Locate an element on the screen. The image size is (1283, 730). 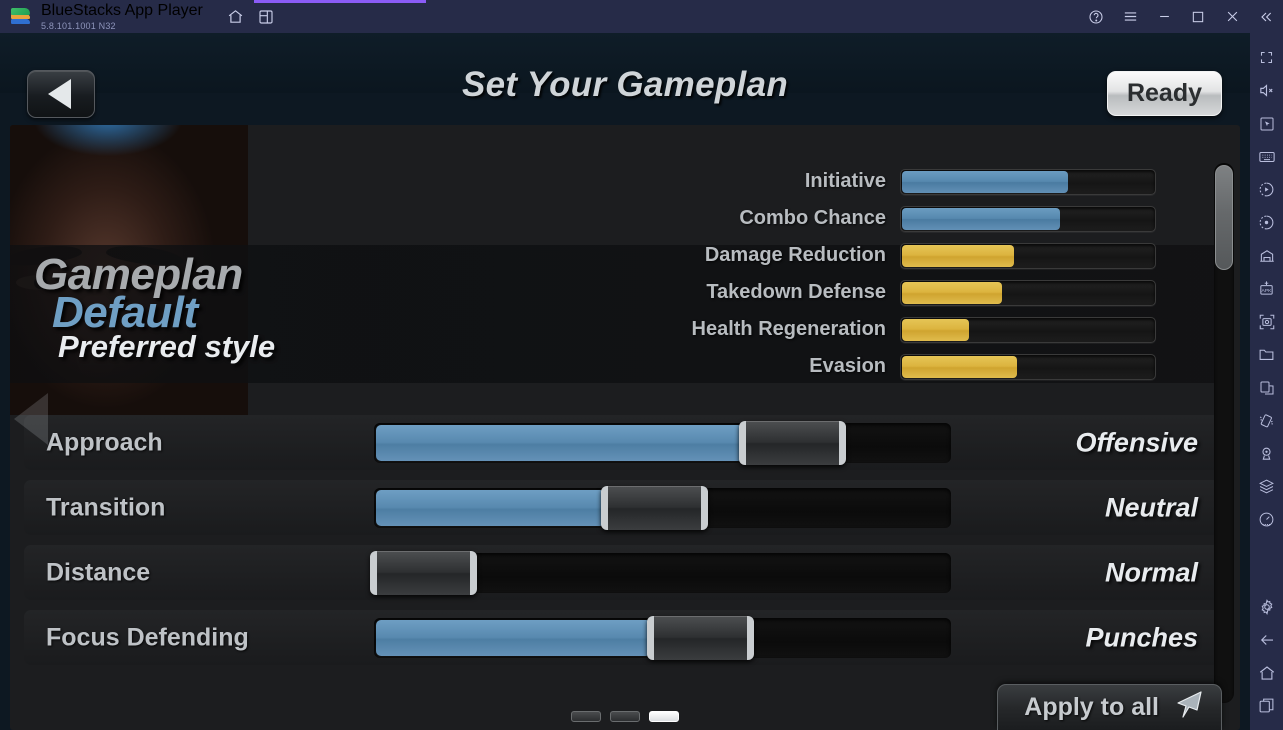
slider-row-approach: Approach Offensive is located at coordinates (622, 442).